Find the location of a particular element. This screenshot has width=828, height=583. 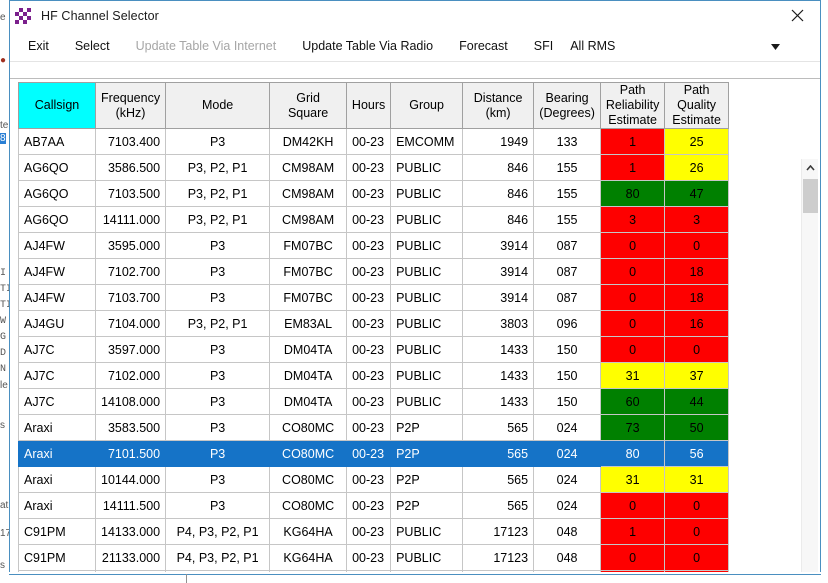

column-header-grid-line1: Grid is located at coordinates (308, 97).